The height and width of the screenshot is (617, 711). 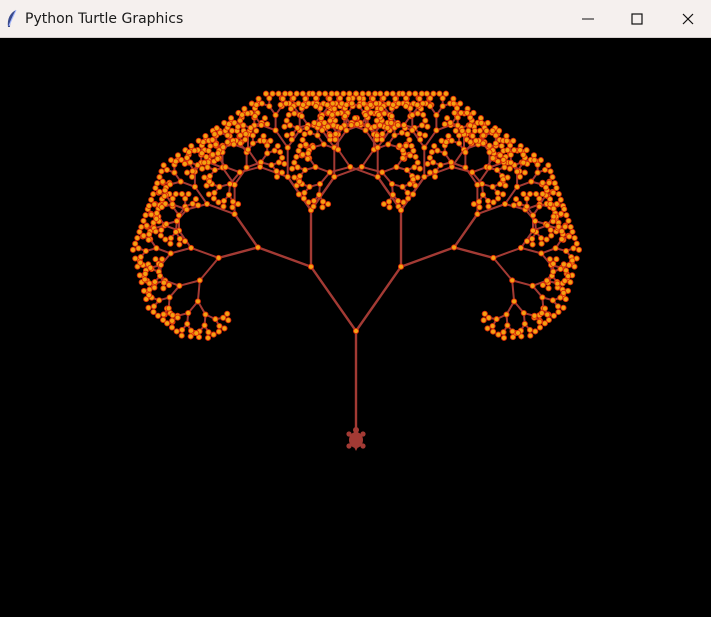 I want to click on close-button, so click(x=688, y=19).